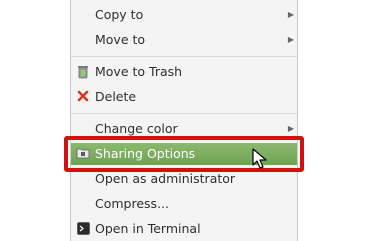  I want to click on menu-item-open-in-terminal: Open in Terminal, so click(184, 229).